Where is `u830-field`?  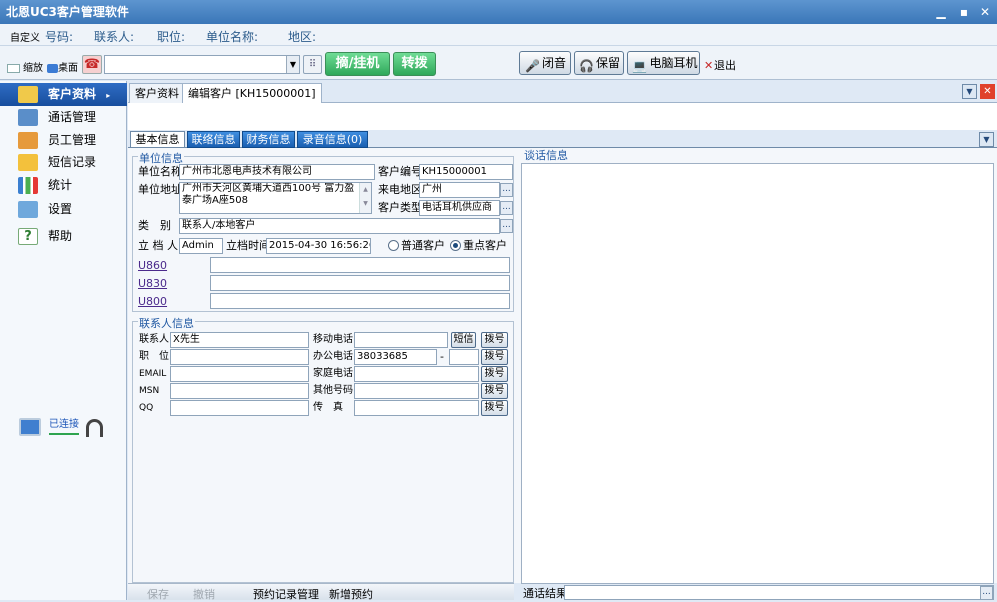
u830-field is located at coordinates (360, 283).